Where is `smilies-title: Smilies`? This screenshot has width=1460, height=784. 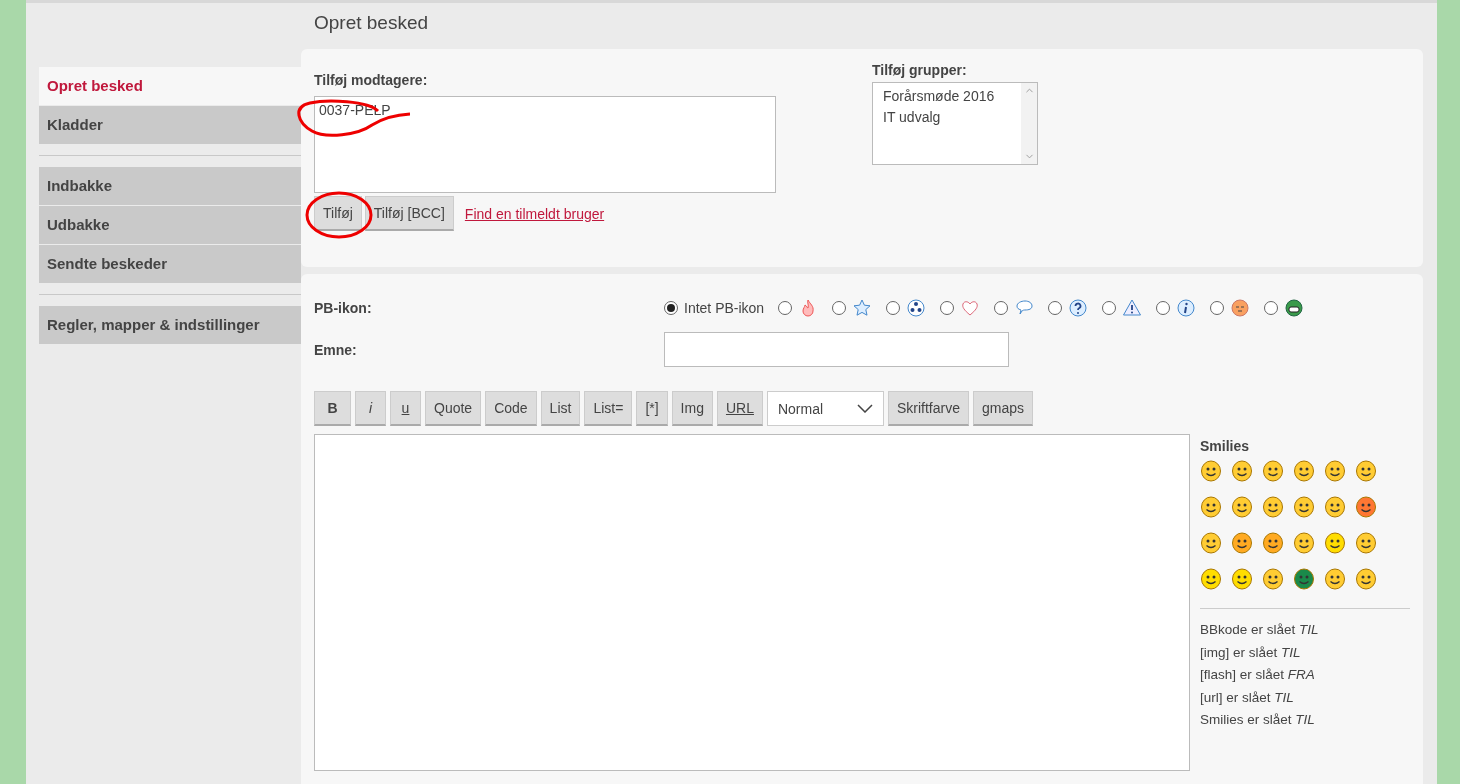 smilies-title: Smilies is located at coordinates (1225, 446).